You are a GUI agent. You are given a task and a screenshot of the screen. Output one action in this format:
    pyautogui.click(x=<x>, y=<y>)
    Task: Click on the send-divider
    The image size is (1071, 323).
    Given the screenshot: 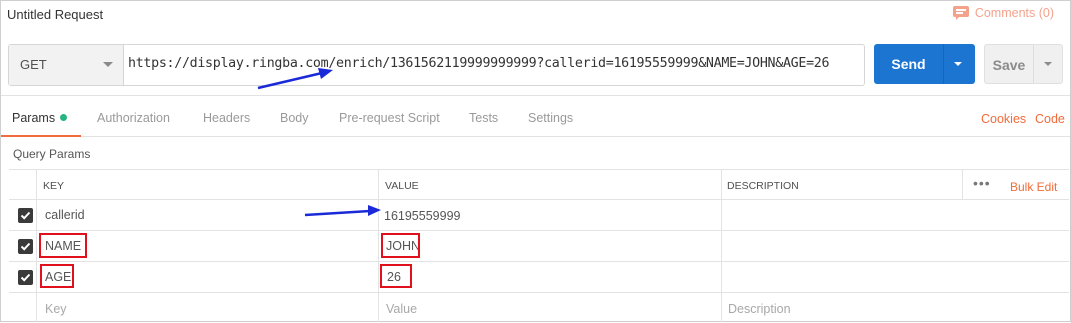 What is the action you would take?
    pyautogui.click(x=943, y=64)
    